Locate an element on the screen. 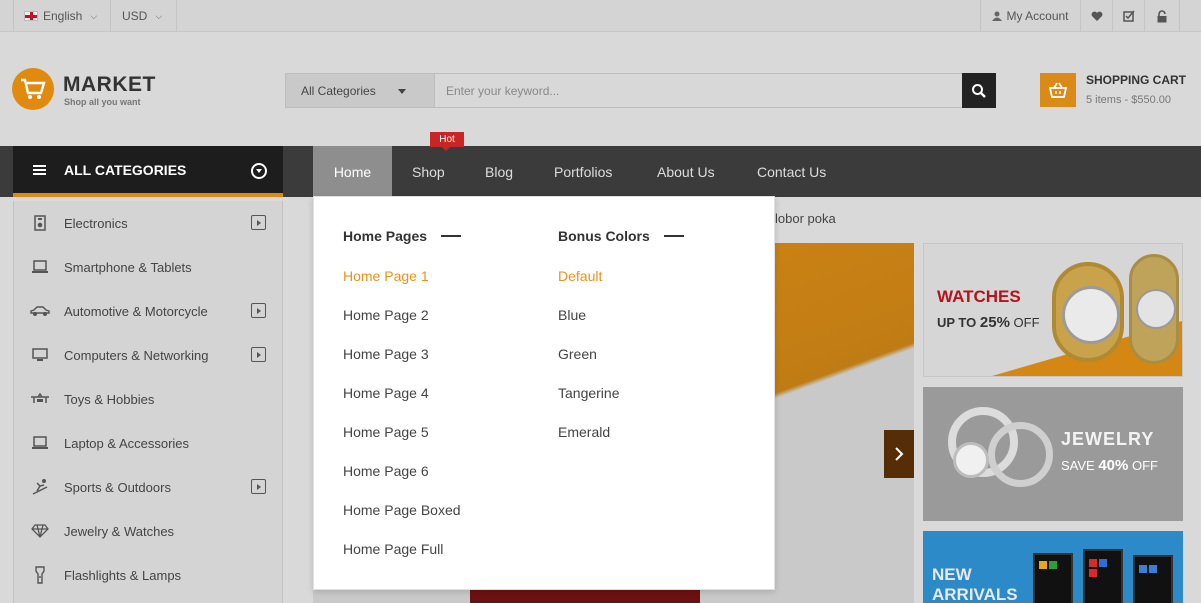  speaker-icon is located at coordinates (40, 223).